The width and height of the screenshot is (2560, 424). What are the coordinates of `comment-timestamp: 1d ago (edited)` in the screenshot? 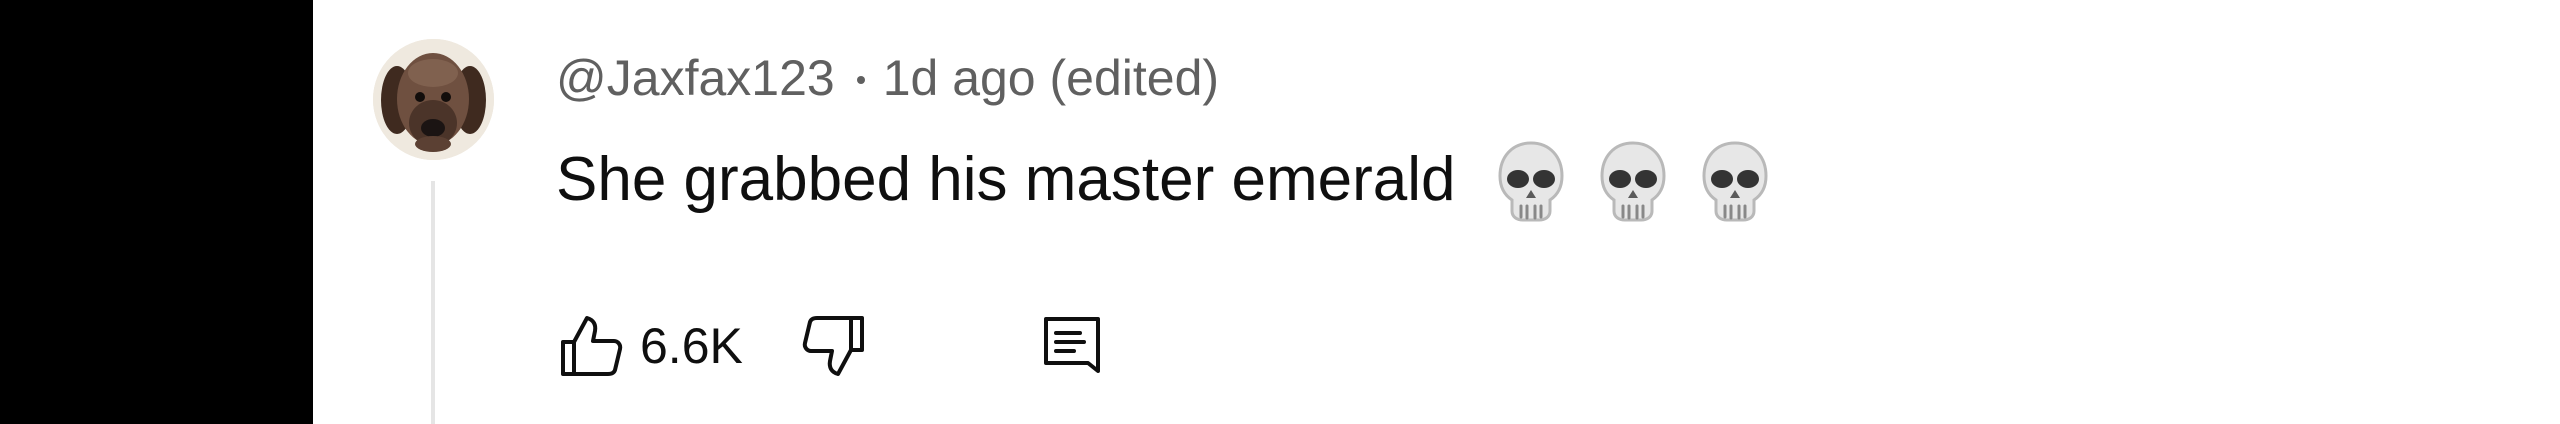 It's located at (1051, 78).